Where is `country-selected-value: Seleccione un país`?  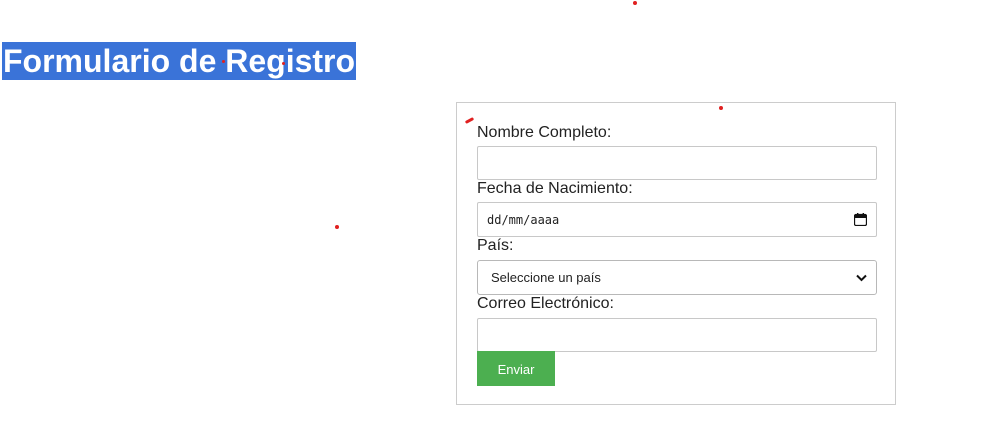
country-selected-value: Seleccione un país is located at coordinates (546, 277).